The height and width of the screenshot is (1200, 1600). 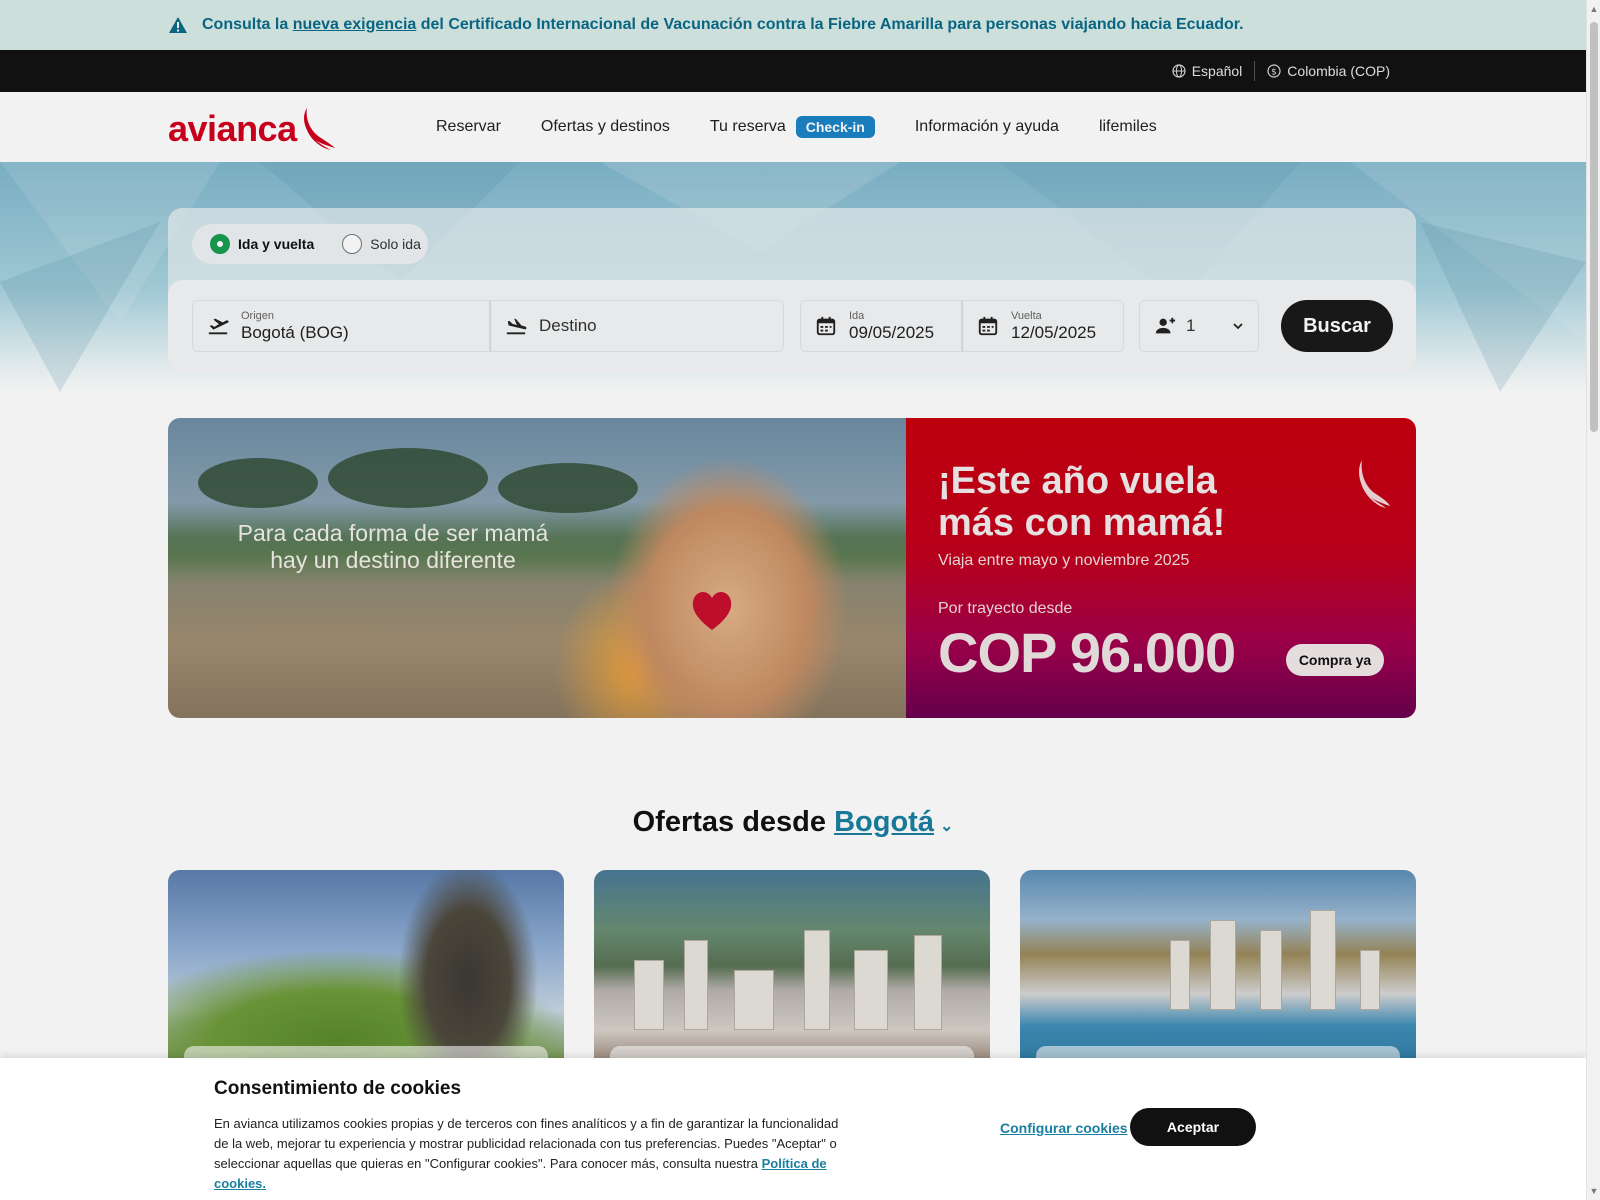 What do you see at coordinates (892, 332) in the screenshot?
I see `depart-value: 09/05/2025` at bounding box center [892, 332].